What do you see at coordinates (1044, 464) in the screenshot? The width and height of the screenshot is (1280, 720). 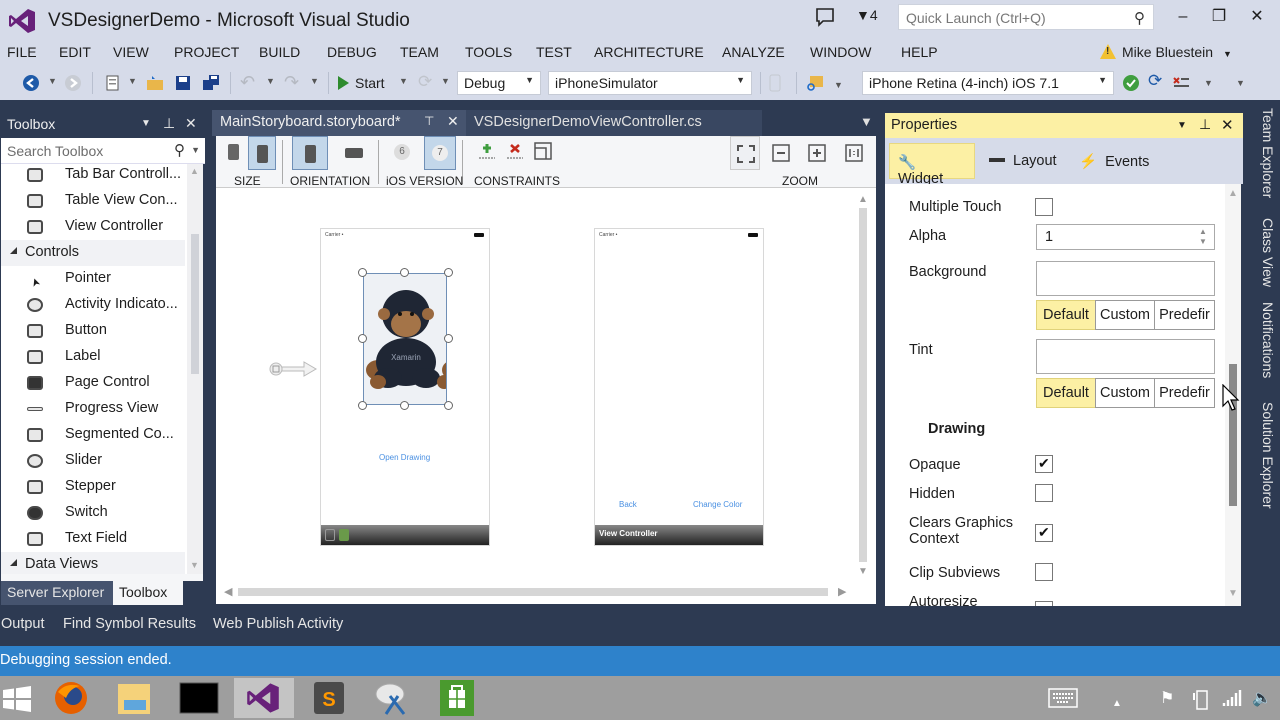 I see `opaque-checkbox` at bounding box center [1044, 464].